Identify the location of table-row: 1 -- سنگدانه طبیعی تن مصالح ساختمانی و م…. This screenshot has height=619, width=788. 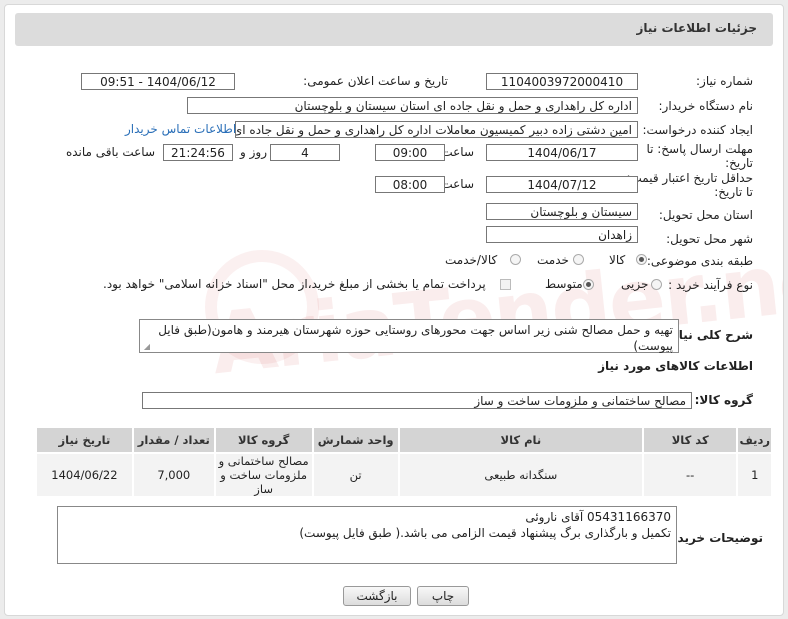
(404, 475).